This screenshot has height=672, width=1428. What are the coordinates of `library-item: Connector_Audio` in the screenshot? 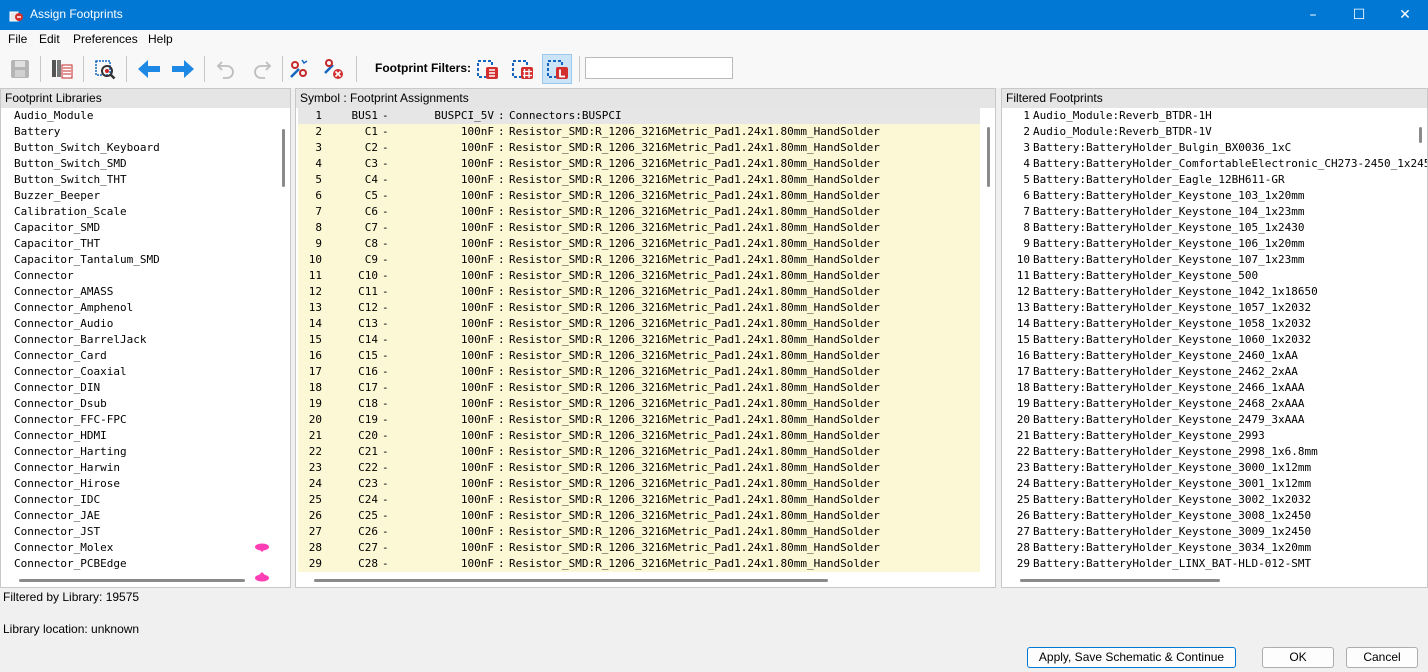 It's located at (144, 324).